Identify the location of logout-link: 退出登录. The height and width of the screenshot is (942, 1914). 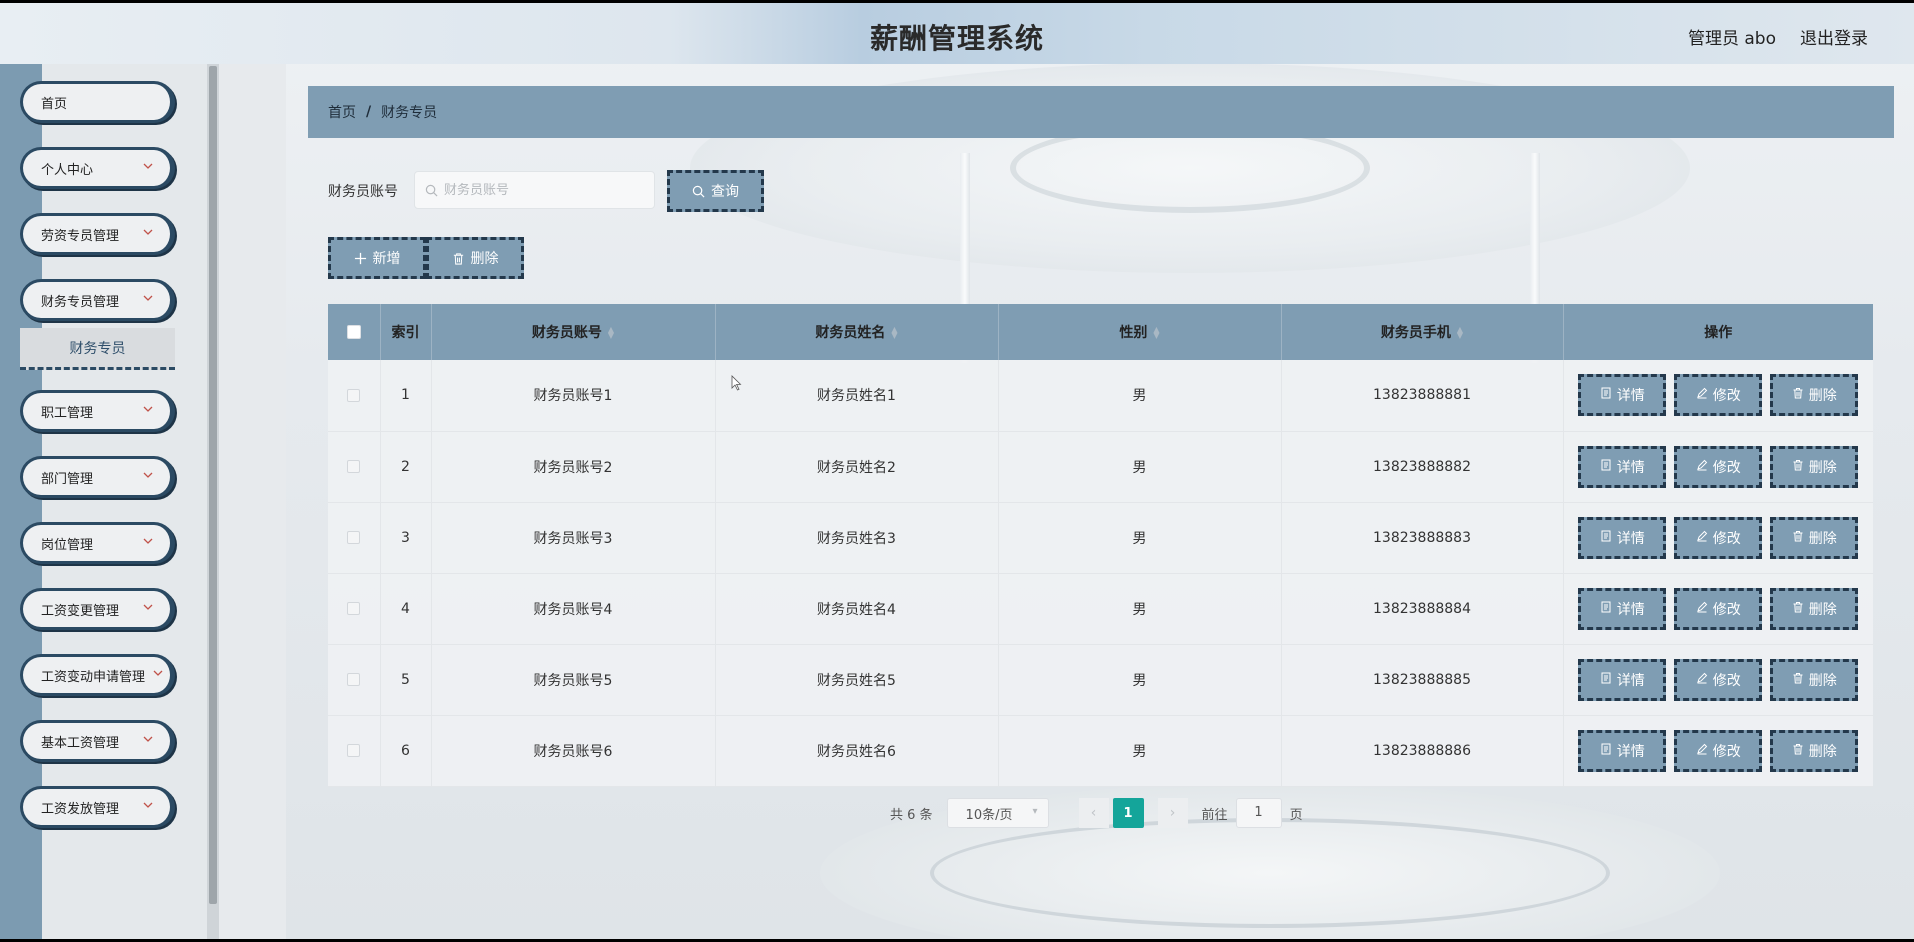
(1834, 36).